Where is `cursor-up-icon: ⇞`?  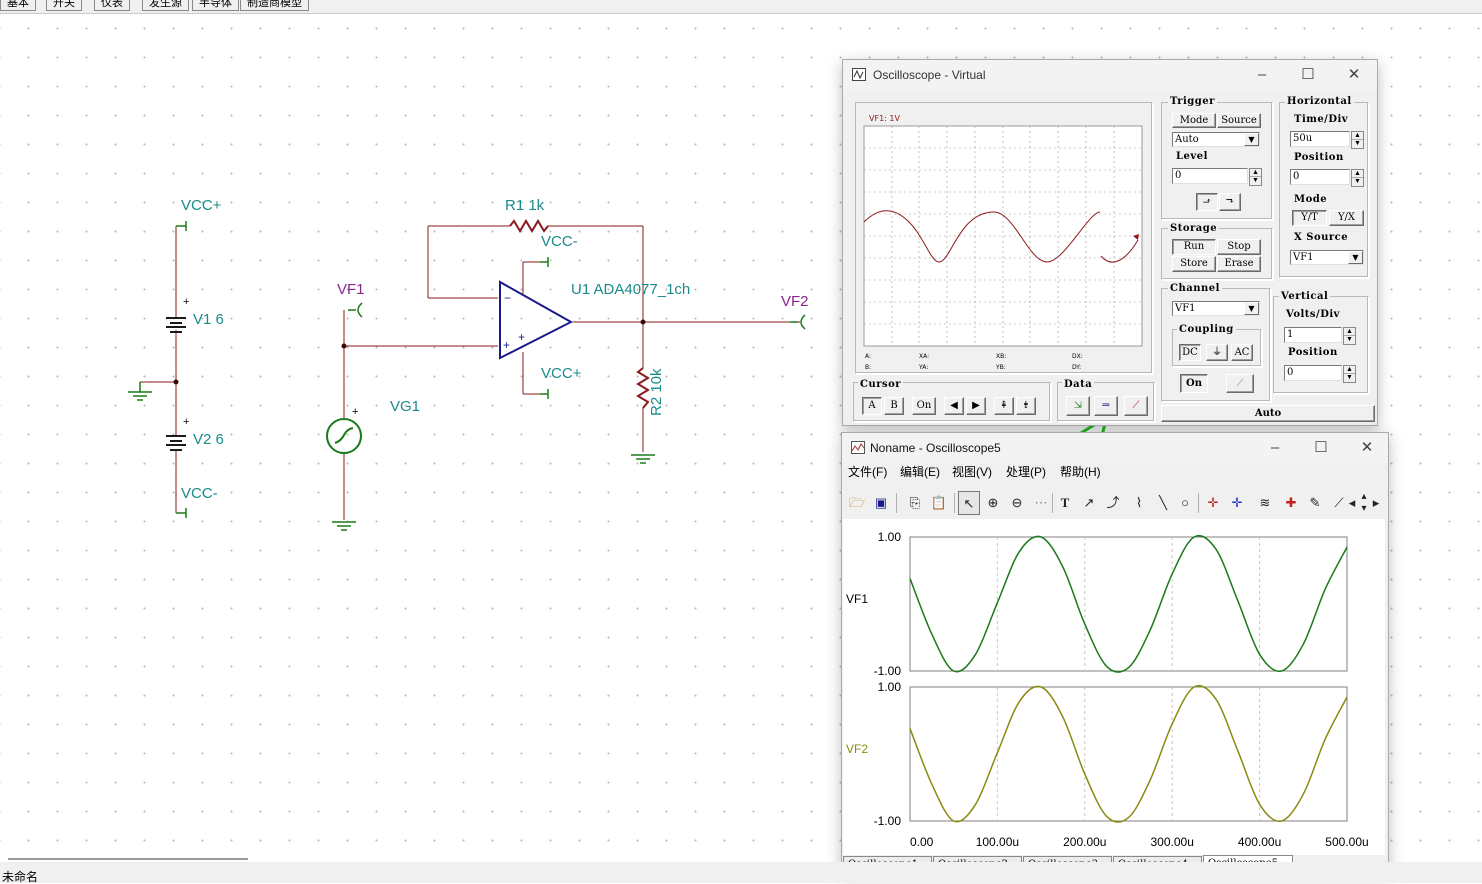 cursor-up-icon: ⇞ is located at coordinates (1004, 406).